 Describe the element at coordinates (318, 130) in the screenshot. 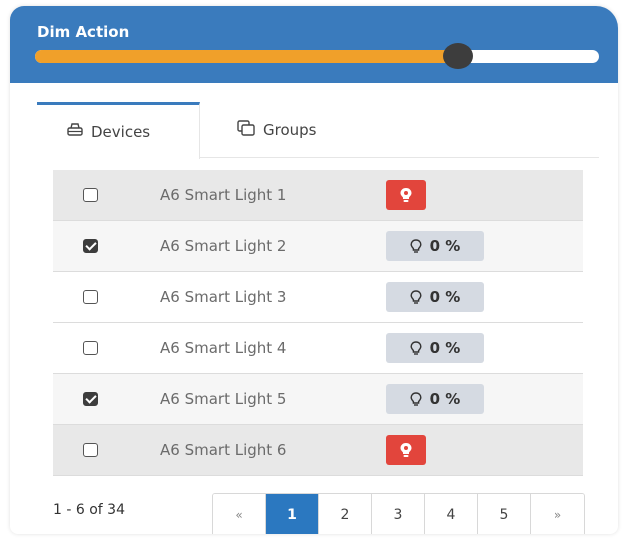

I see `device-group-tabs: Devices Groups` at that location.